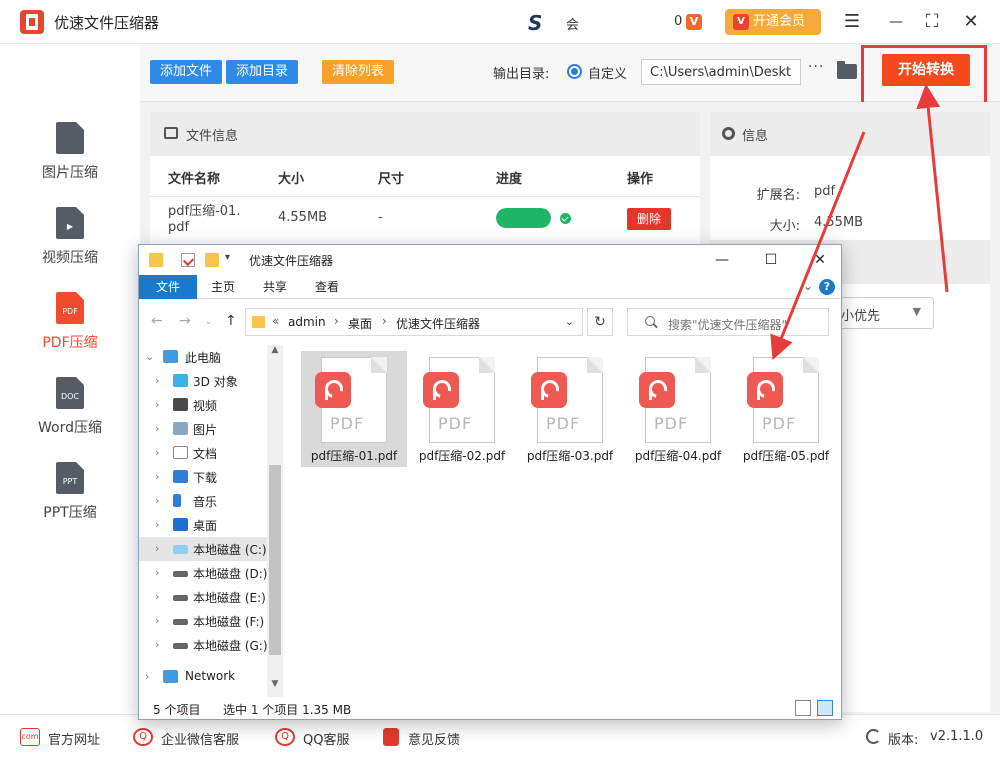 This screenshot has height=760, width=1000. I want to click on add-directory-button: 添加目录, so click(262, 72).